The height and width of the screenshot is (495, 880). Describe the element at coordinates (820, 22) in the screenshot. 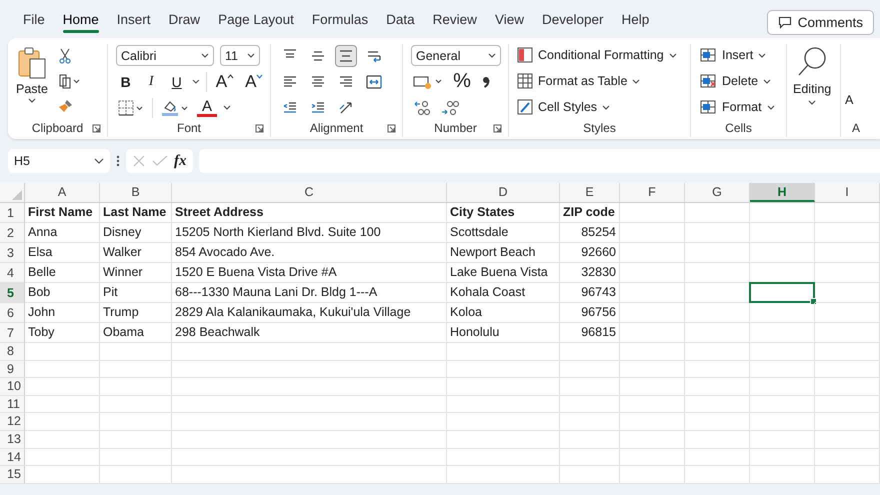

I see `comments-button: Comments` at that location.